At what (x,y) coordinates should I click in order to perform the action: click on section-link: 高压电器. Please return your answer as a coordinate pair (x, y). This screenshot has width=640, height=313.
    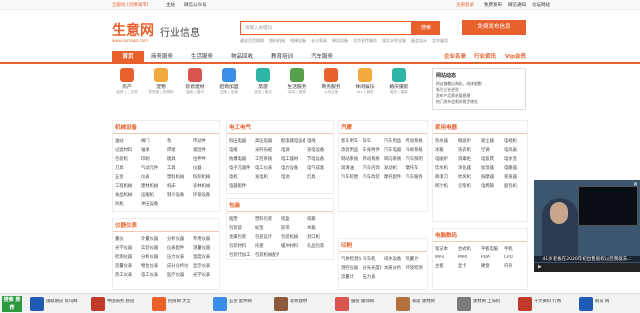
    Looking at the image, I should click on (267, 141).